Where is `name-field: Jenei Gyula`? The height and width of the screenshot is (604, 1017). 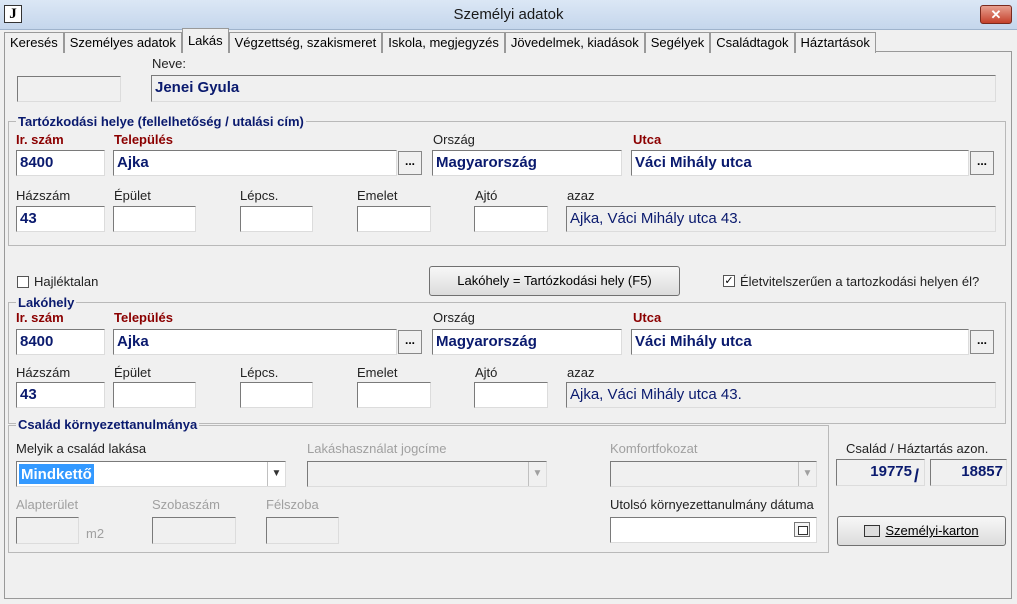
name-field: Jenei Gyula is located at coordinates (573, 88).